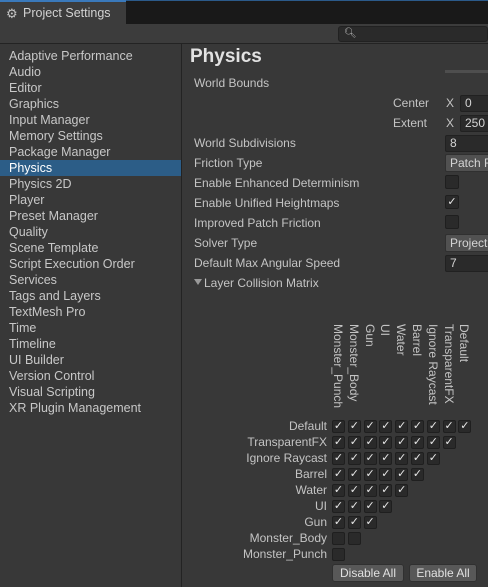 The height and width of the screenshot is (587, 488). Describe the element at coordinates (286, 458) in the screenshot. I see `matrix-row-label: Ignore Raycast` at that location.